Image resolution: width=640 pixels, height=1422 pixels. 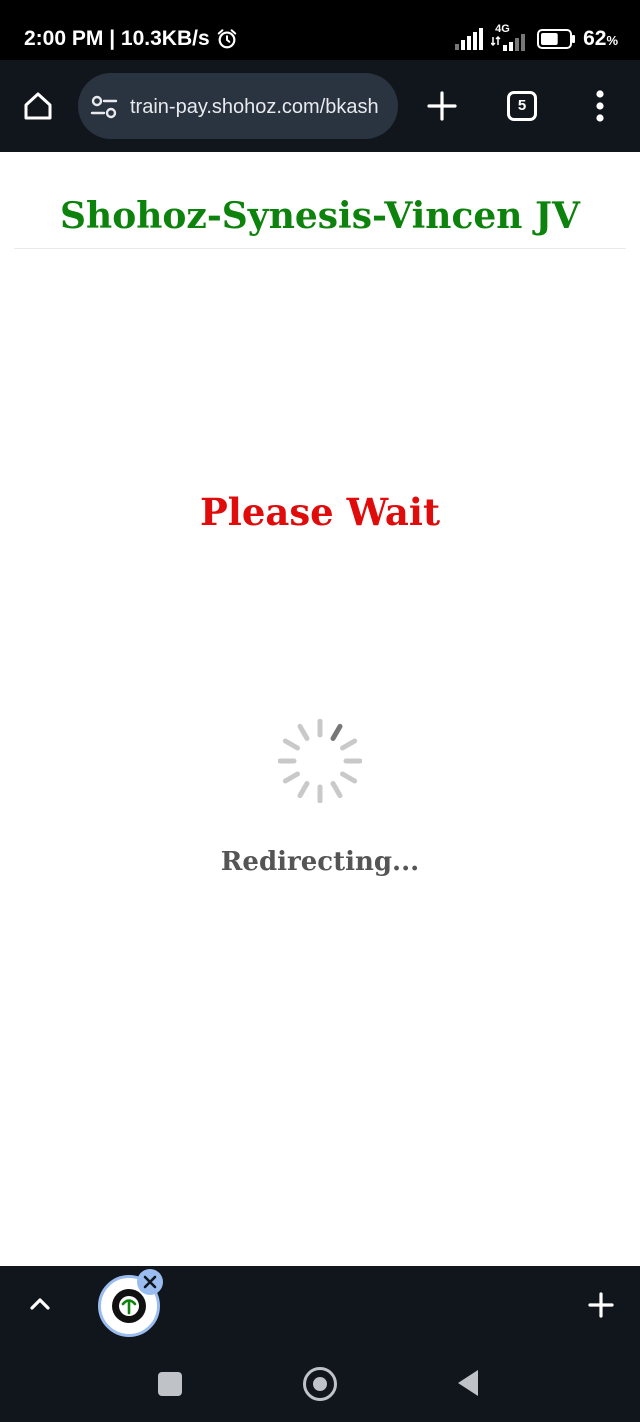 What do you see at coordinates (40, 1304) in the screenshot?
I see `chevron-up-icon` at bounding box center [40, 1304].